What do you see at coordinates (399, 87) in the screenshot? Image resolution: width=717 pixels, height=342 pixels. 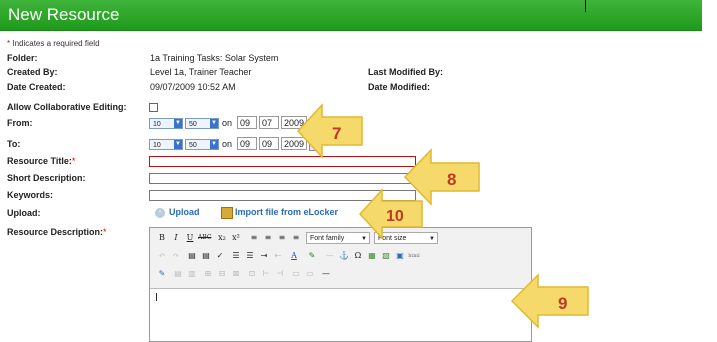 I see `date-modified-label: Date Modified:` at bounding box center [399, 87].